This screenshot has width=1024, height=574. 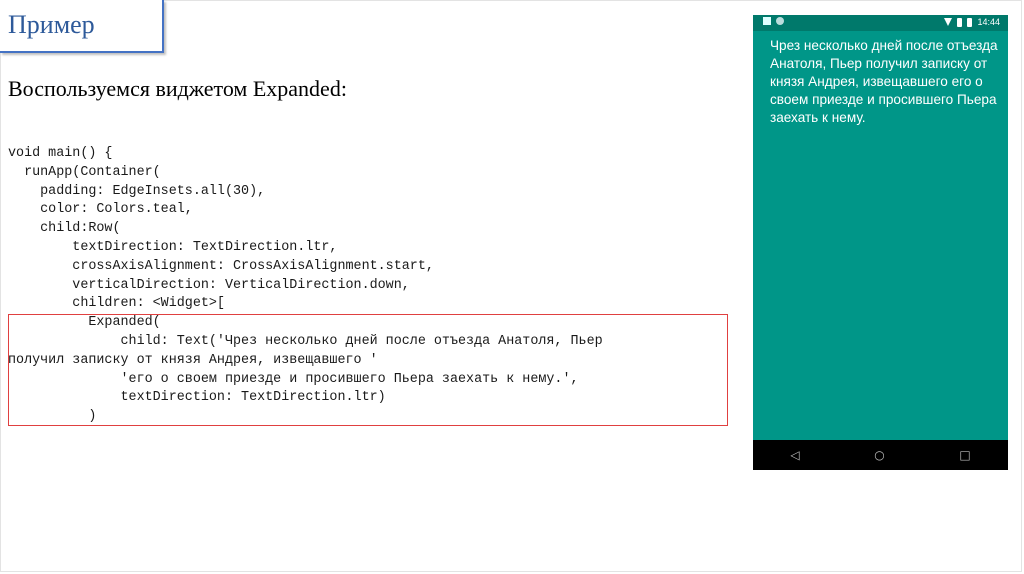 I want to click on no-sim-icon, so click(x=960, y=22).